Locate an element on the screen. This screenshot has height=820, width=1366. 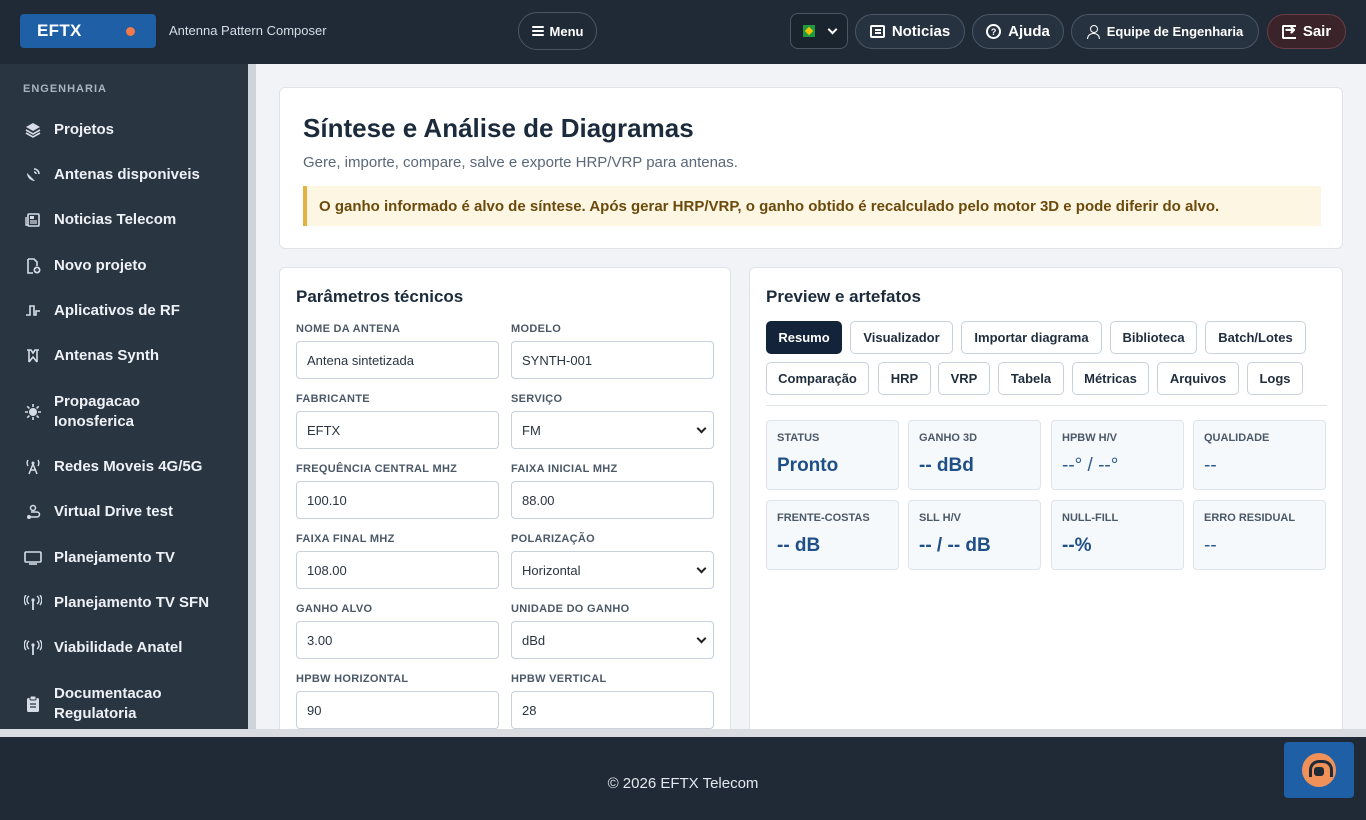
hpbw-vertical-input: 28 is located at coordinates (612, 710).